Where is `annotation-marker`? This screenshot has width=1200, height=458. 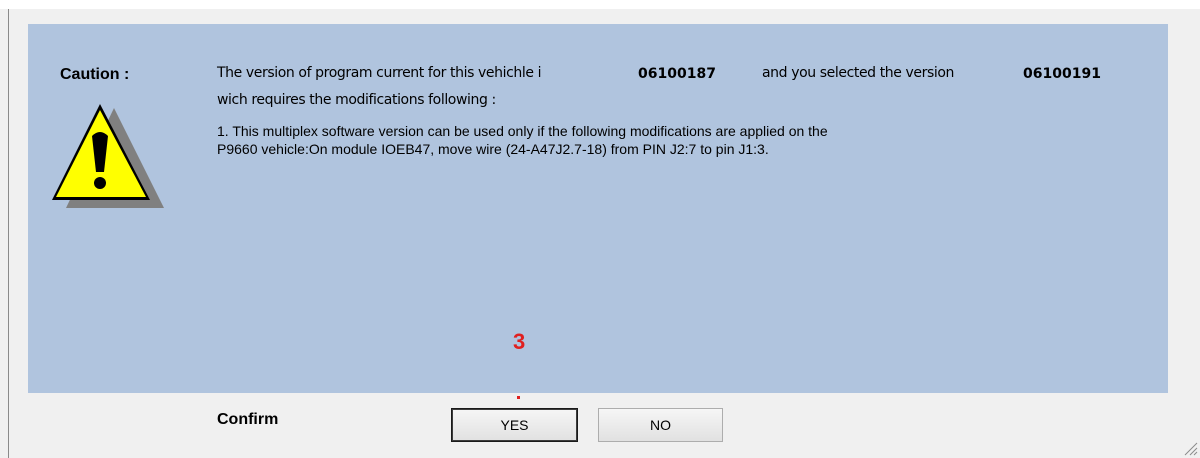
annotation-marker is located at coordinates (518, 397).